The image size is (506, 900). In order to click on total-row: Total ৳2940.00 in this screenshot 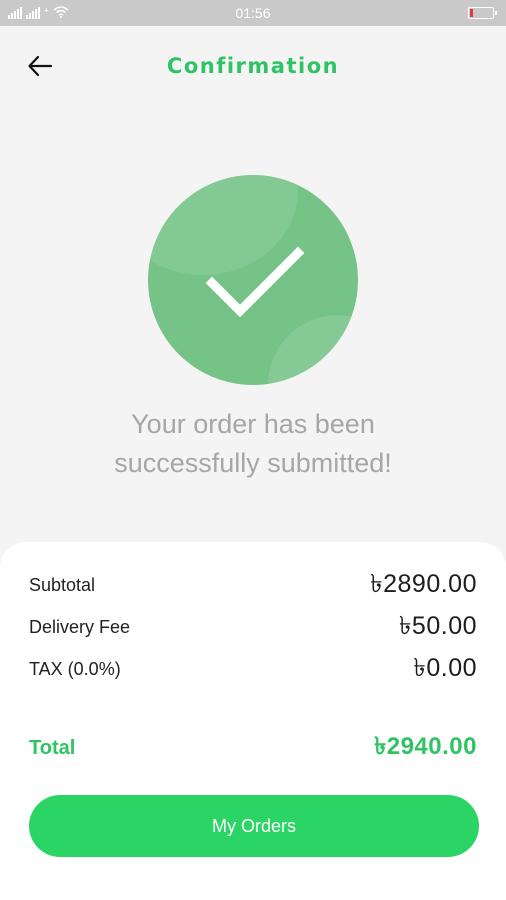, I will do `click(253, 748)`.